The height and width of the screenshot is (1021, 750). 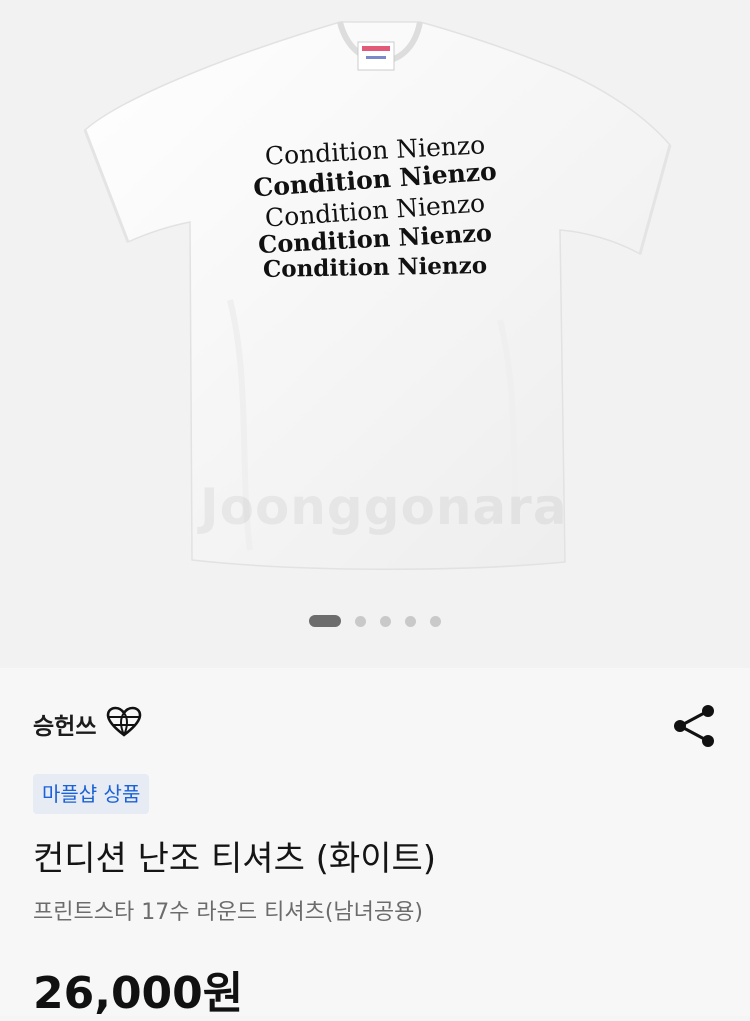 What do you see at coordinates (138, 993) in the screenshot?
I see `product-price: 26,000원` at bounding box center [138, 993].